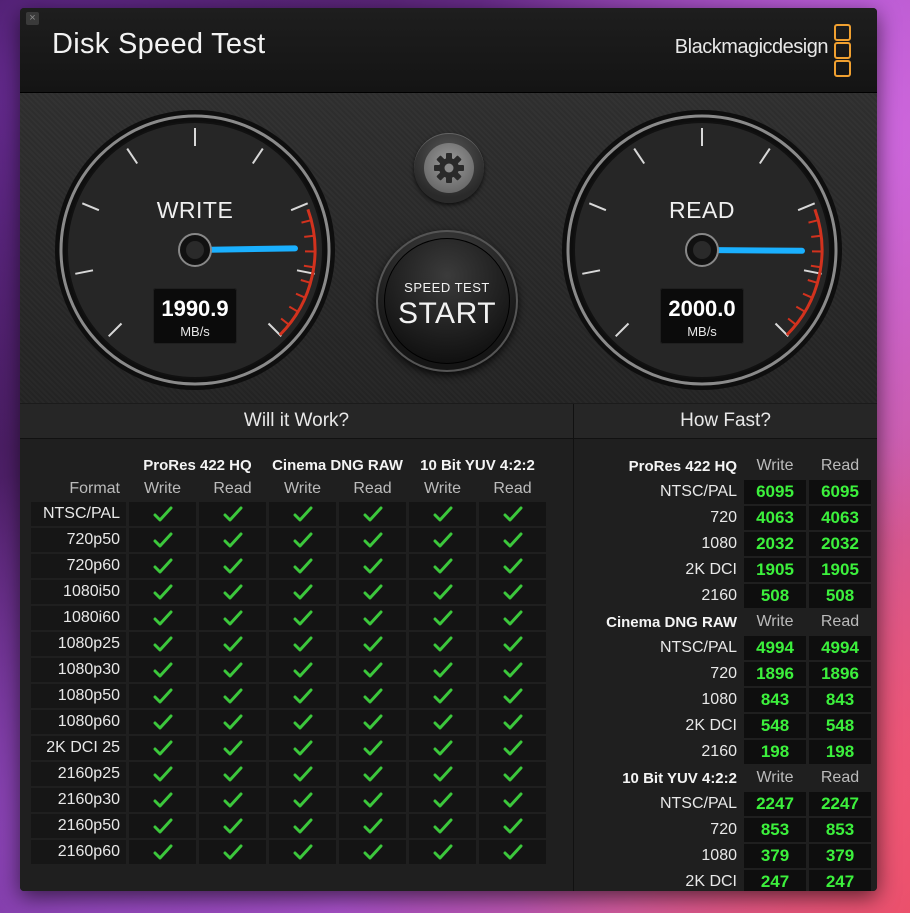 This screenshot has width=910, height=913. Describe the element at coordinates (775, 674) in the screenshot. I see `write-fps-value: 1896` at that location.